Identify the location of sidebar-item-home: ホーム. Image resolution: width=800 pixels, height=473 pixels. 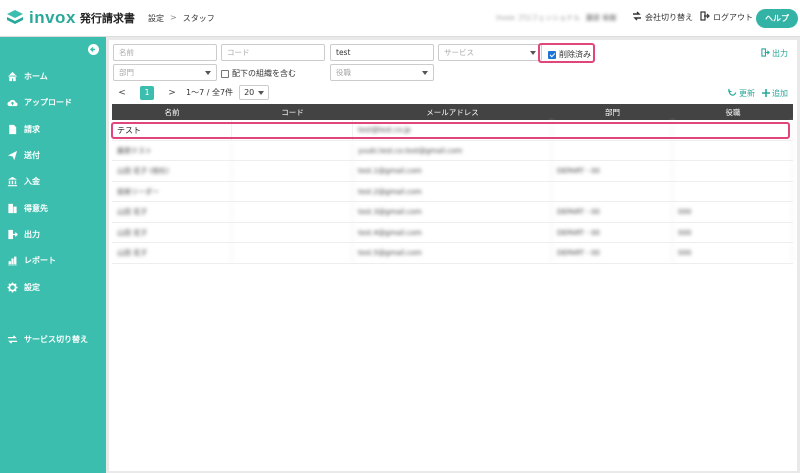
(53, 76).